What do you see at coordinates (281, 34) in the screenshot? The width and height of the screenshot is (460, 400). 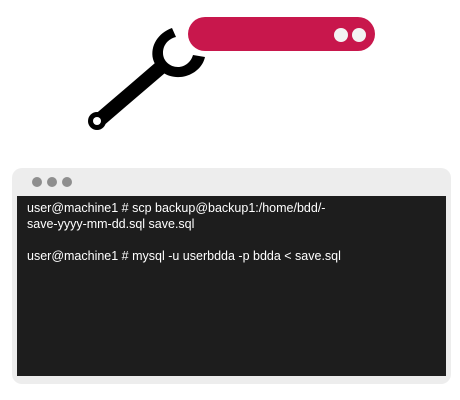 I see `toggle-pill-icon` at bounding box center [281, 34].